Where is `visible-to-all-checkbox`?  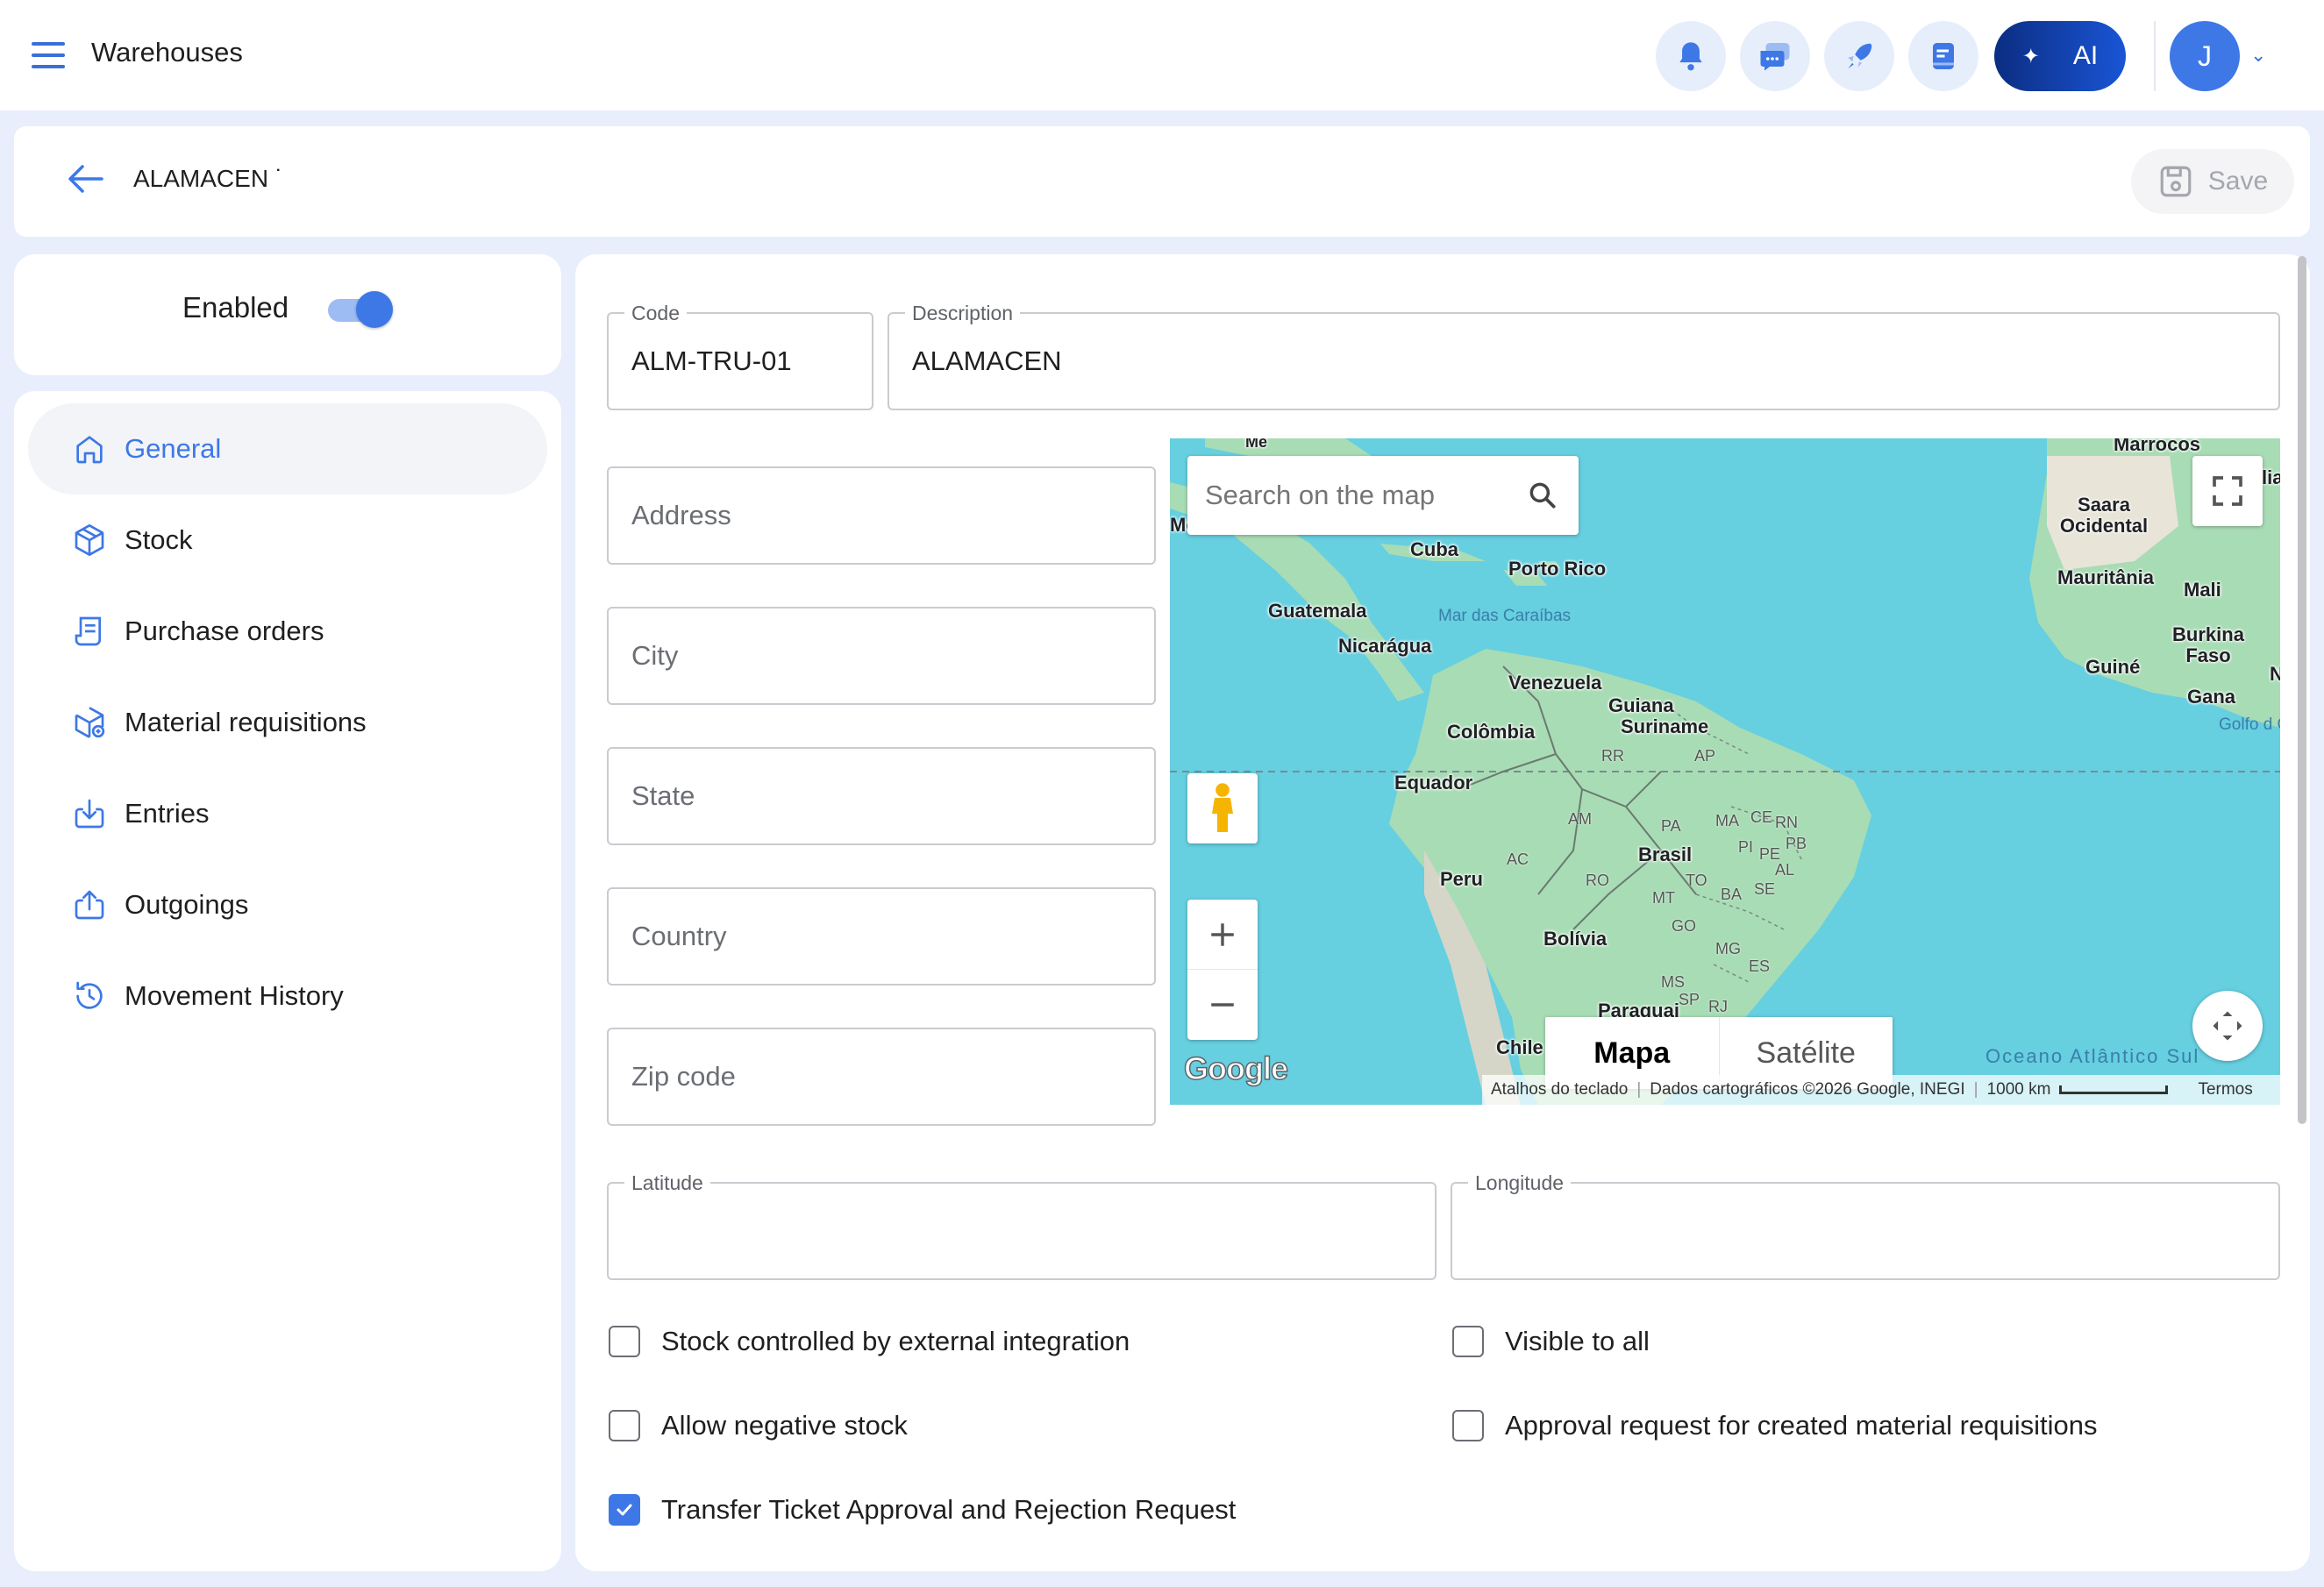 visible-to-all-checkbox is located at coordinates (1468, 1341).